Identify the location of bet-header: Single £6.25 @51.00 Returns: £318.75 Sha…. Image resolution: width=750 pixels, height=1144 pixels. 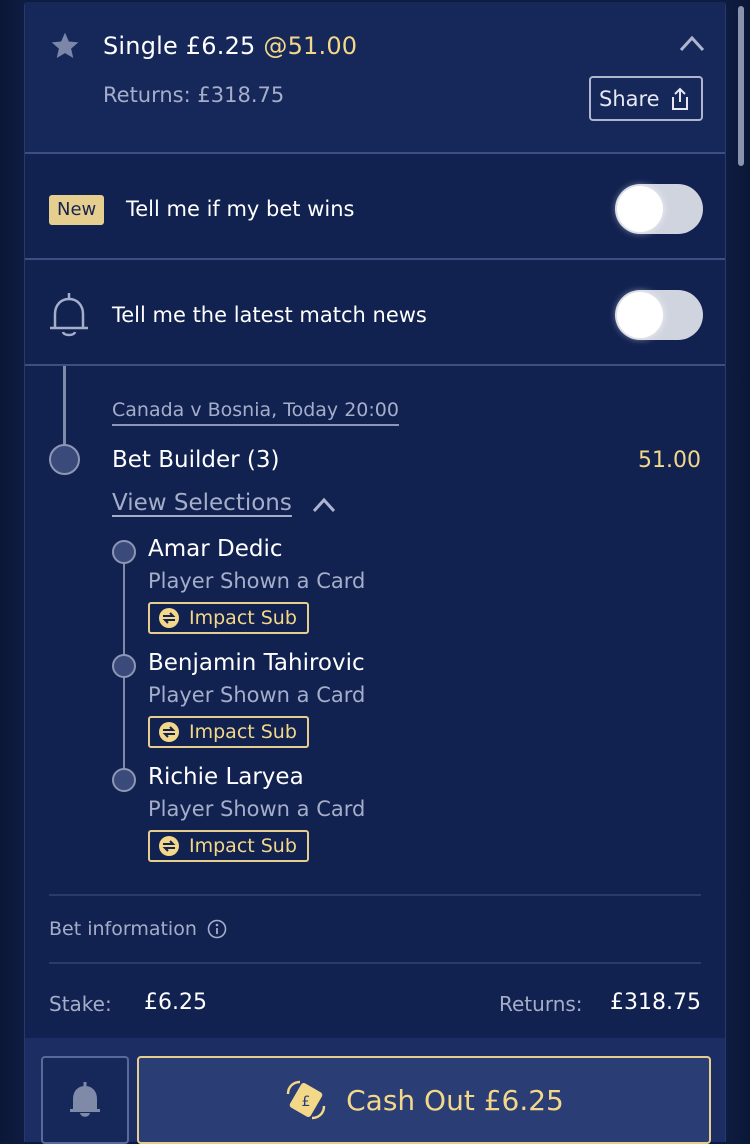
(375, 78).